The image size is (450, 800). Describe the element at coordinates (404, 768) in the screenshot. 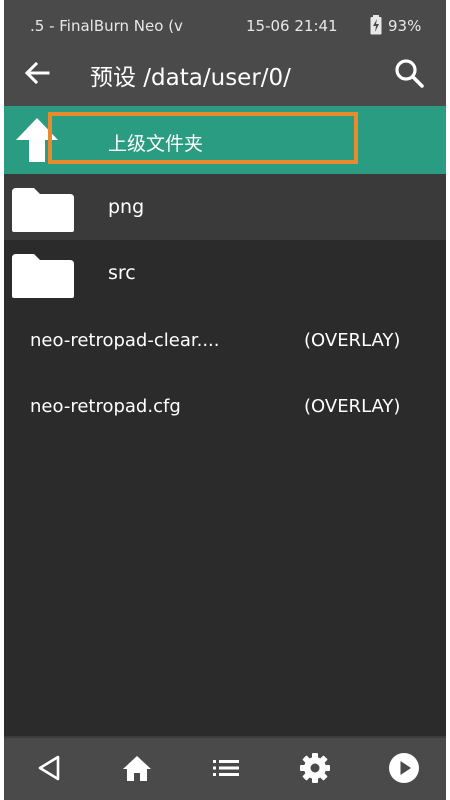

I see `play-icon` at that location.